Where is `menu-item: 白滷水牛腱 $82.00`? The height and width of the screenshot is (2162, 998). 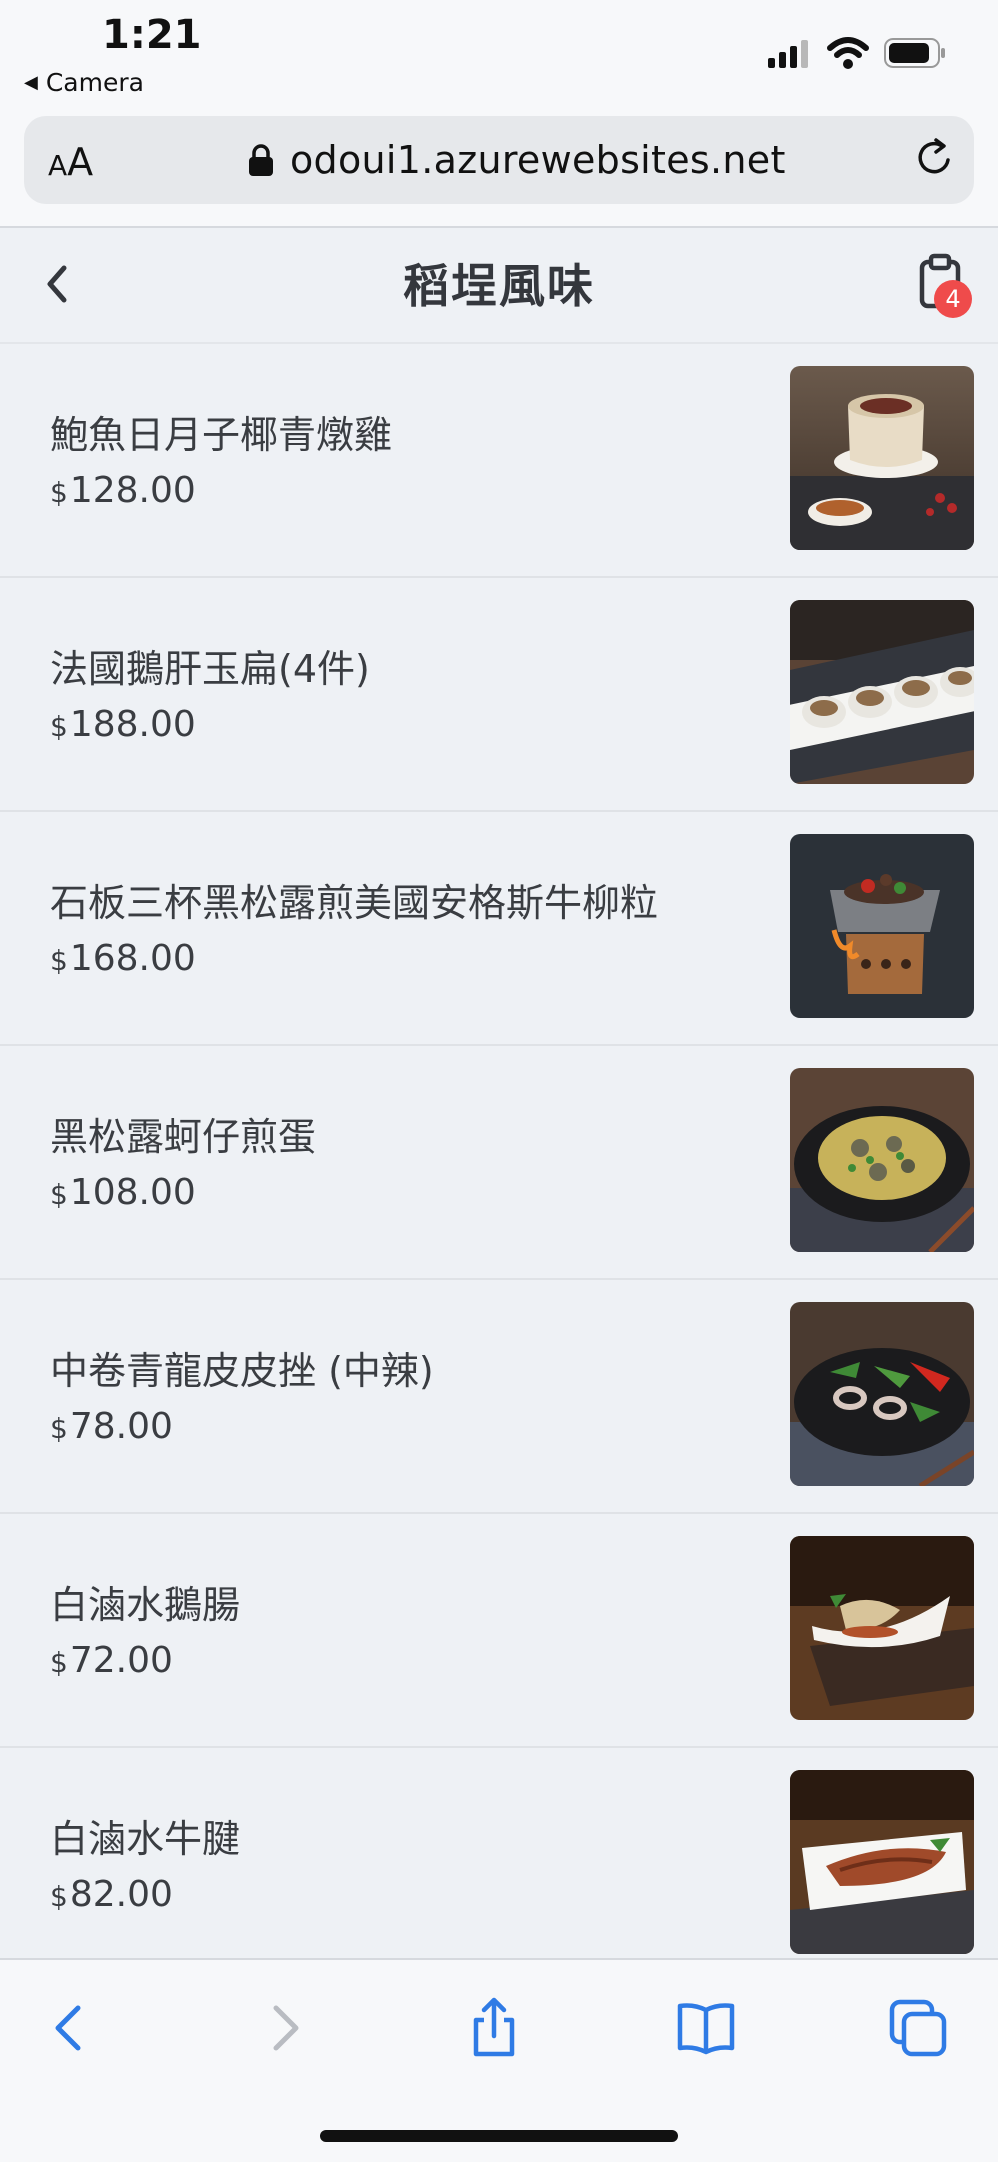
menu-item: 白滷水牛腱 $82.00 is located at coordinates (499, 1865).